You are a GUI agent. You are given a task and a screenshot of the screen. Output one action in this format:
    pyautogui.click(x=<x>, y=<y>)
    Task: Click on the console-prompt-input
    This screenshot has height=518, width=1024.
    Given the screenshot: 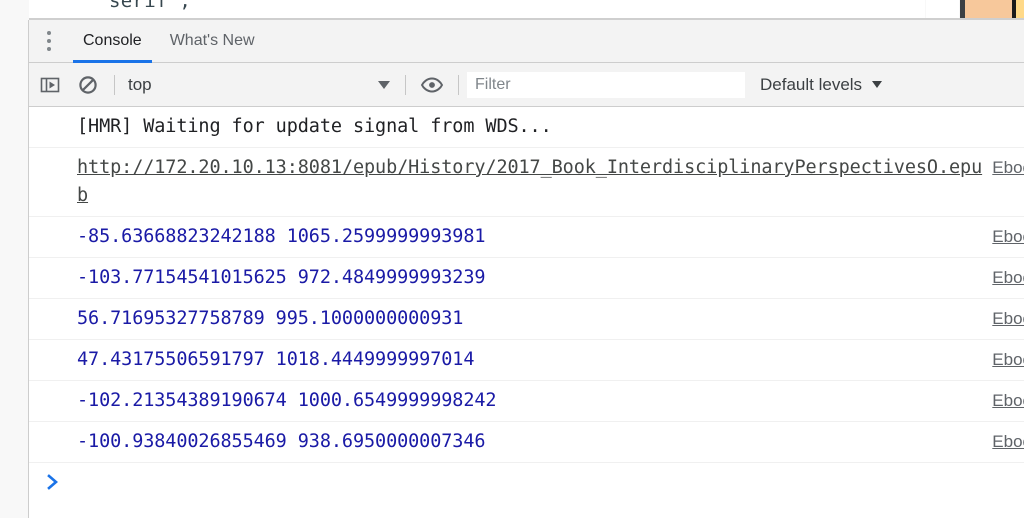 What is the action you would take?
    pyautogui.click(x=550, y=485)
    